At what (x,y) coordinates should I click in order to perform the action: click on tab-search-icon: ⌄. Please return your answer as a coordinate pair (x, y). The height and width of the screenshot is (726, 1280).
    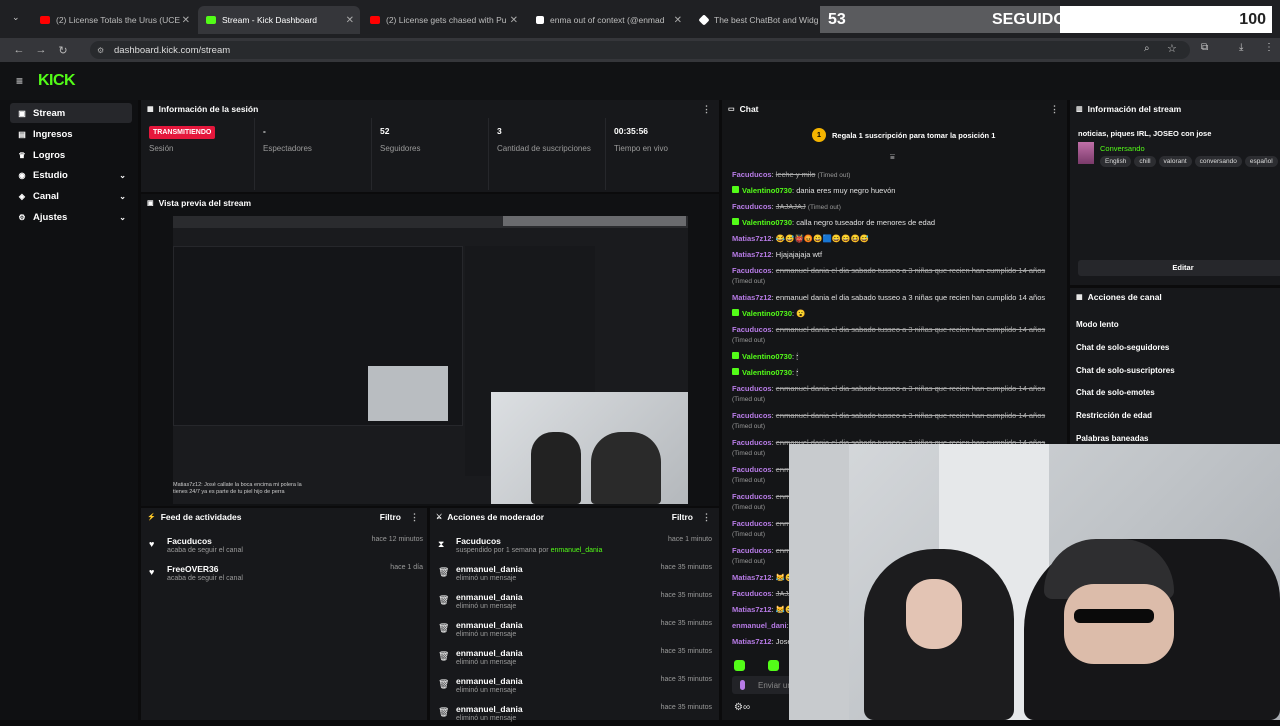
    Looking at the image, I should click on (16, 17).